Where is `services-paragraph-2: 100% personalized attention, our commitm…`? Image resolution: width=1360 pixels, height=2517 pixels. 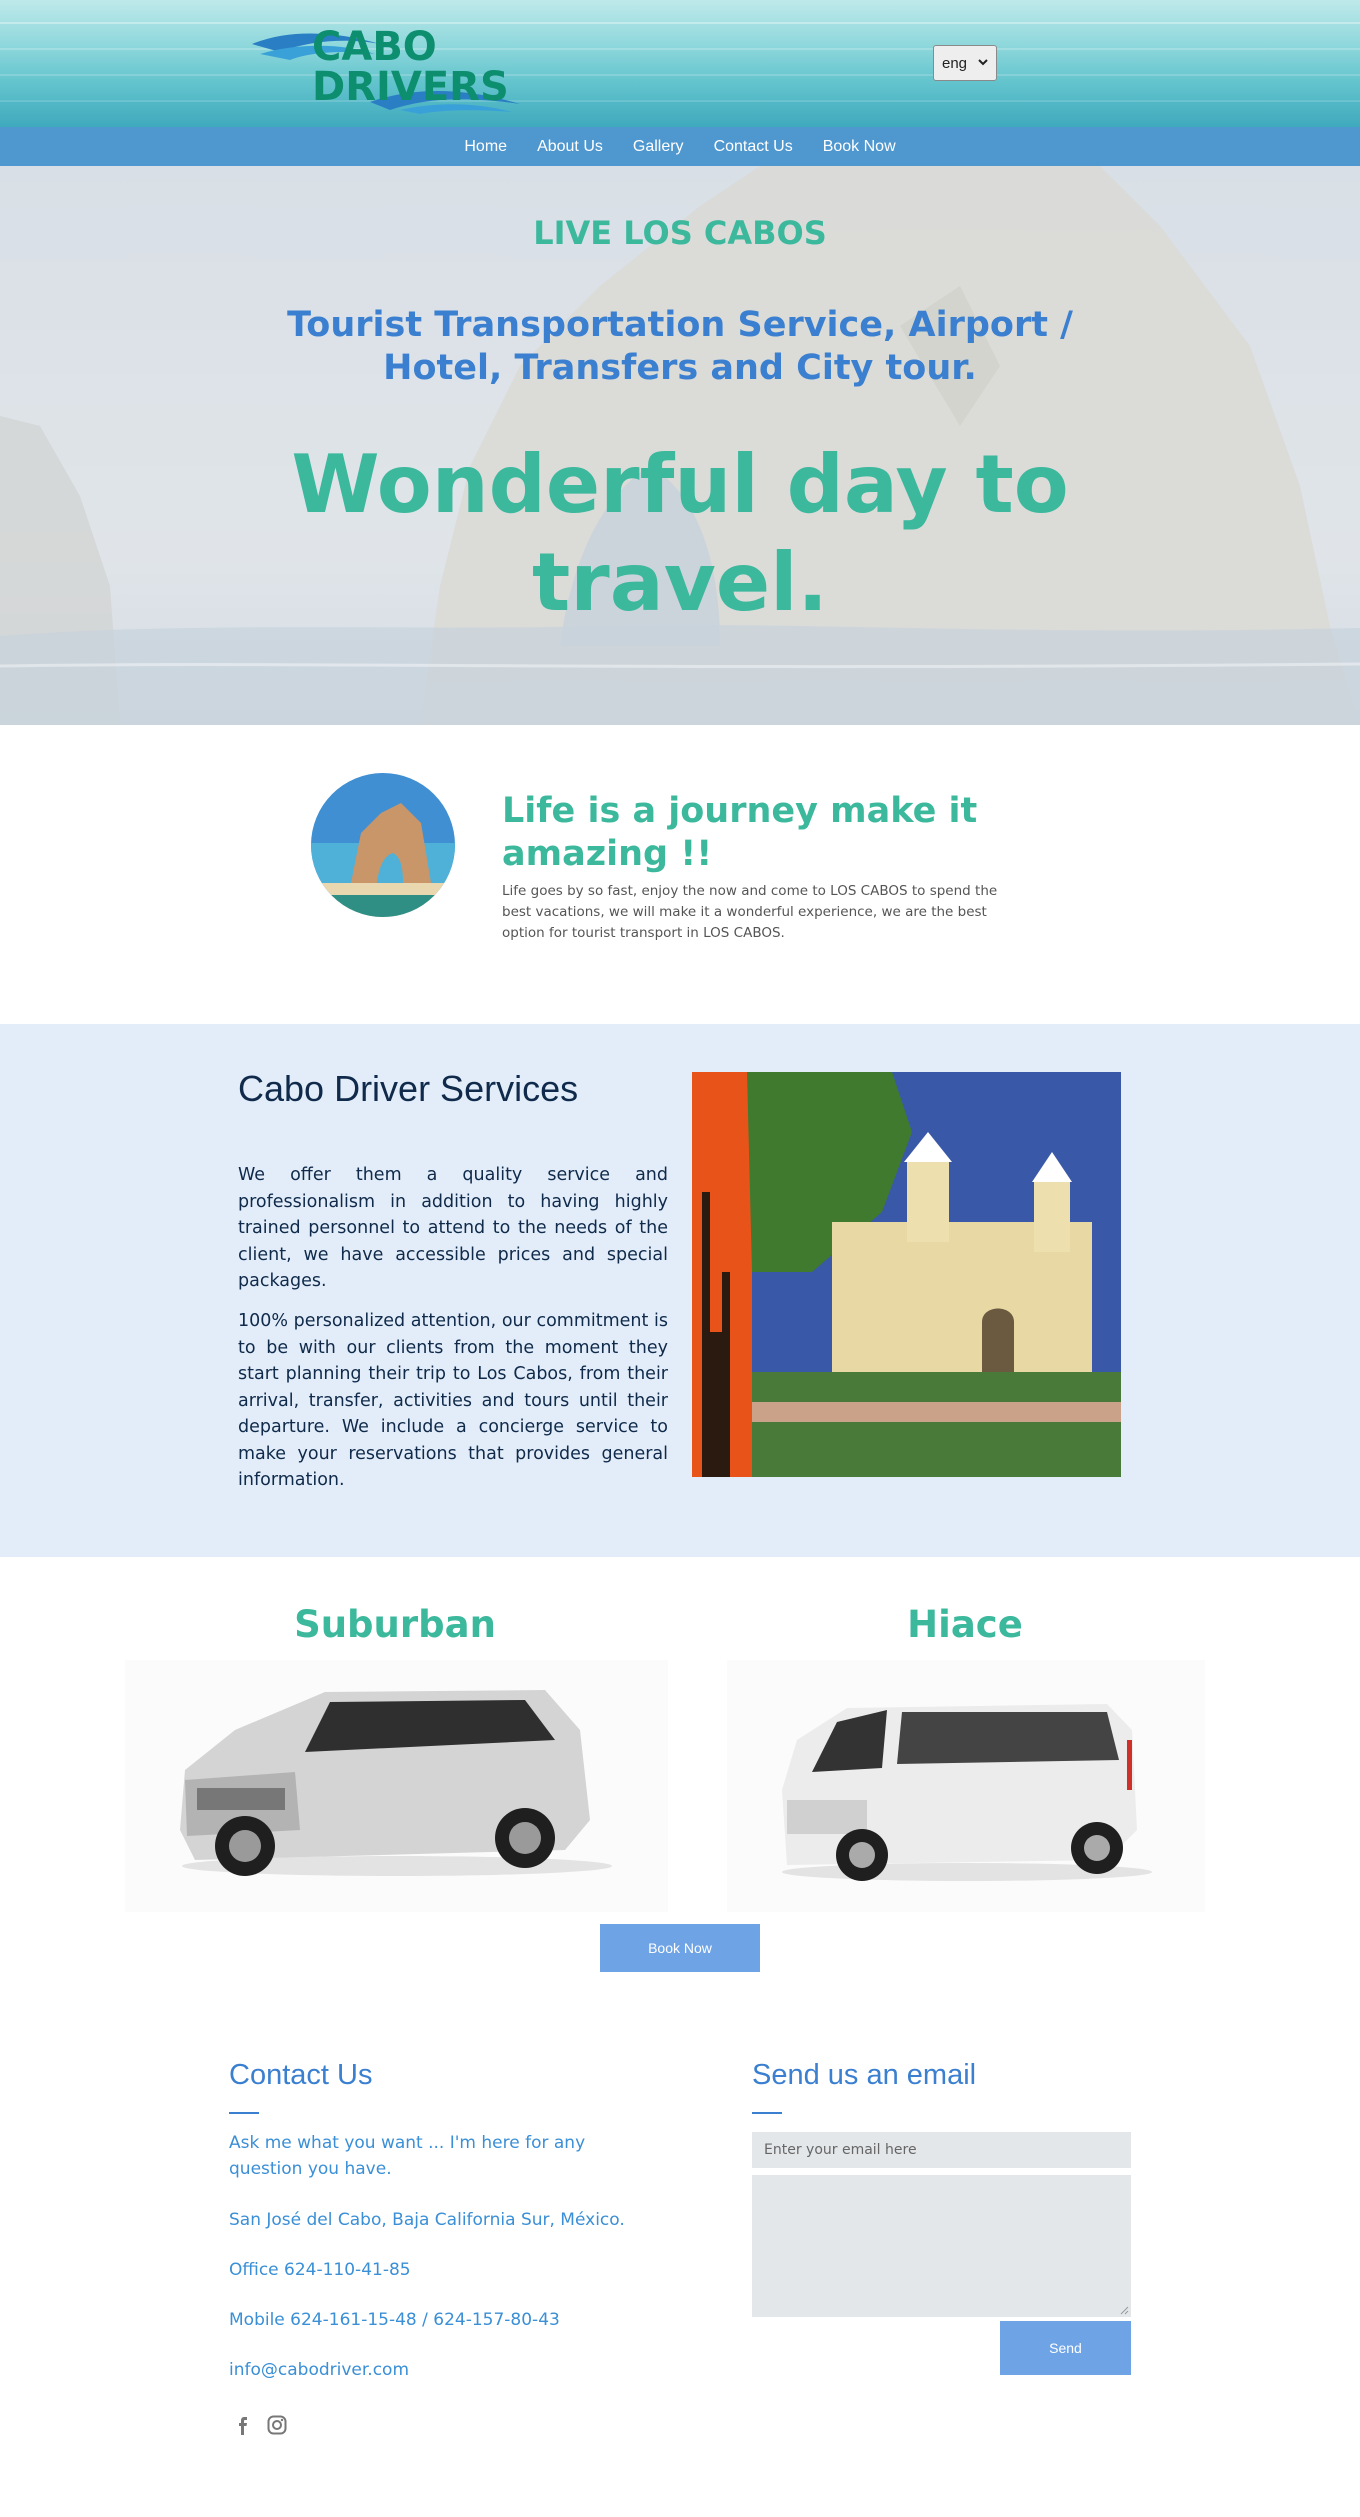
services-paragraph-2: 100% personalized attention, our commitm… is located at coordinates (453, 1400).